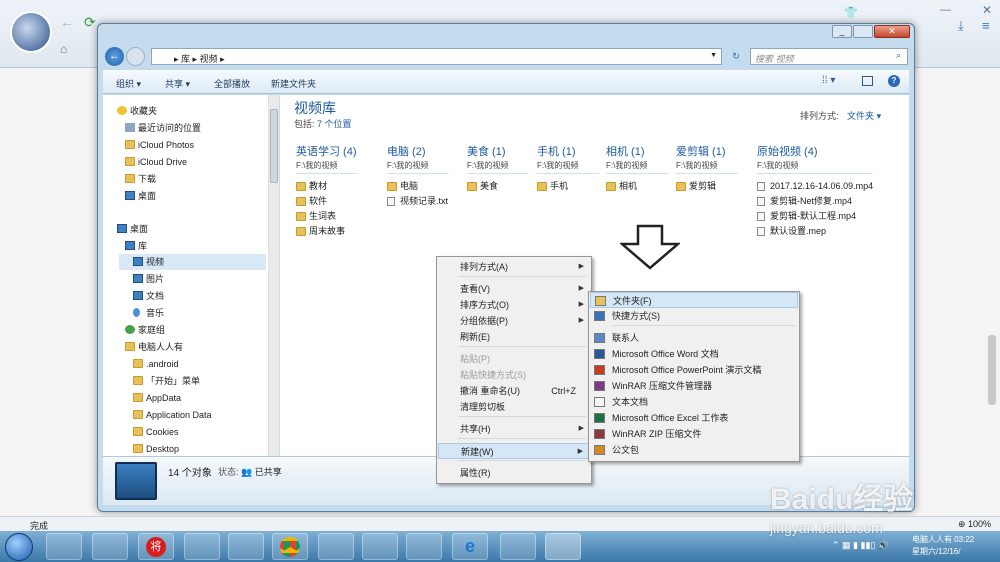 Image resolution: width=1000 pixels, height=562 pixels. What do you see at coordinates (498, 151) in the screenshot?
I see `group-header: 美食 (1)` at bounding box center [498, 151].